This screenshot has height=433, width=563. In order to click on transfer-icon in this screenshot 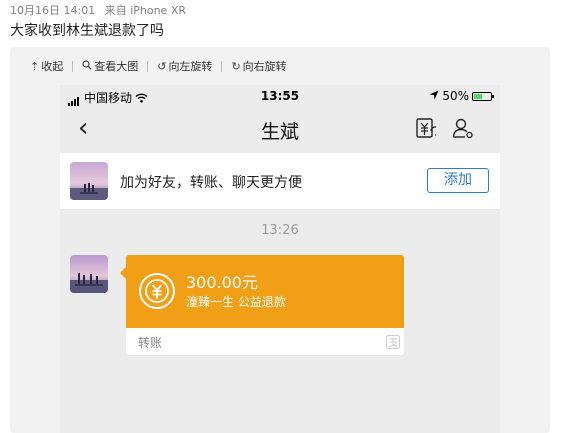, I will do `click(428, 128)`.